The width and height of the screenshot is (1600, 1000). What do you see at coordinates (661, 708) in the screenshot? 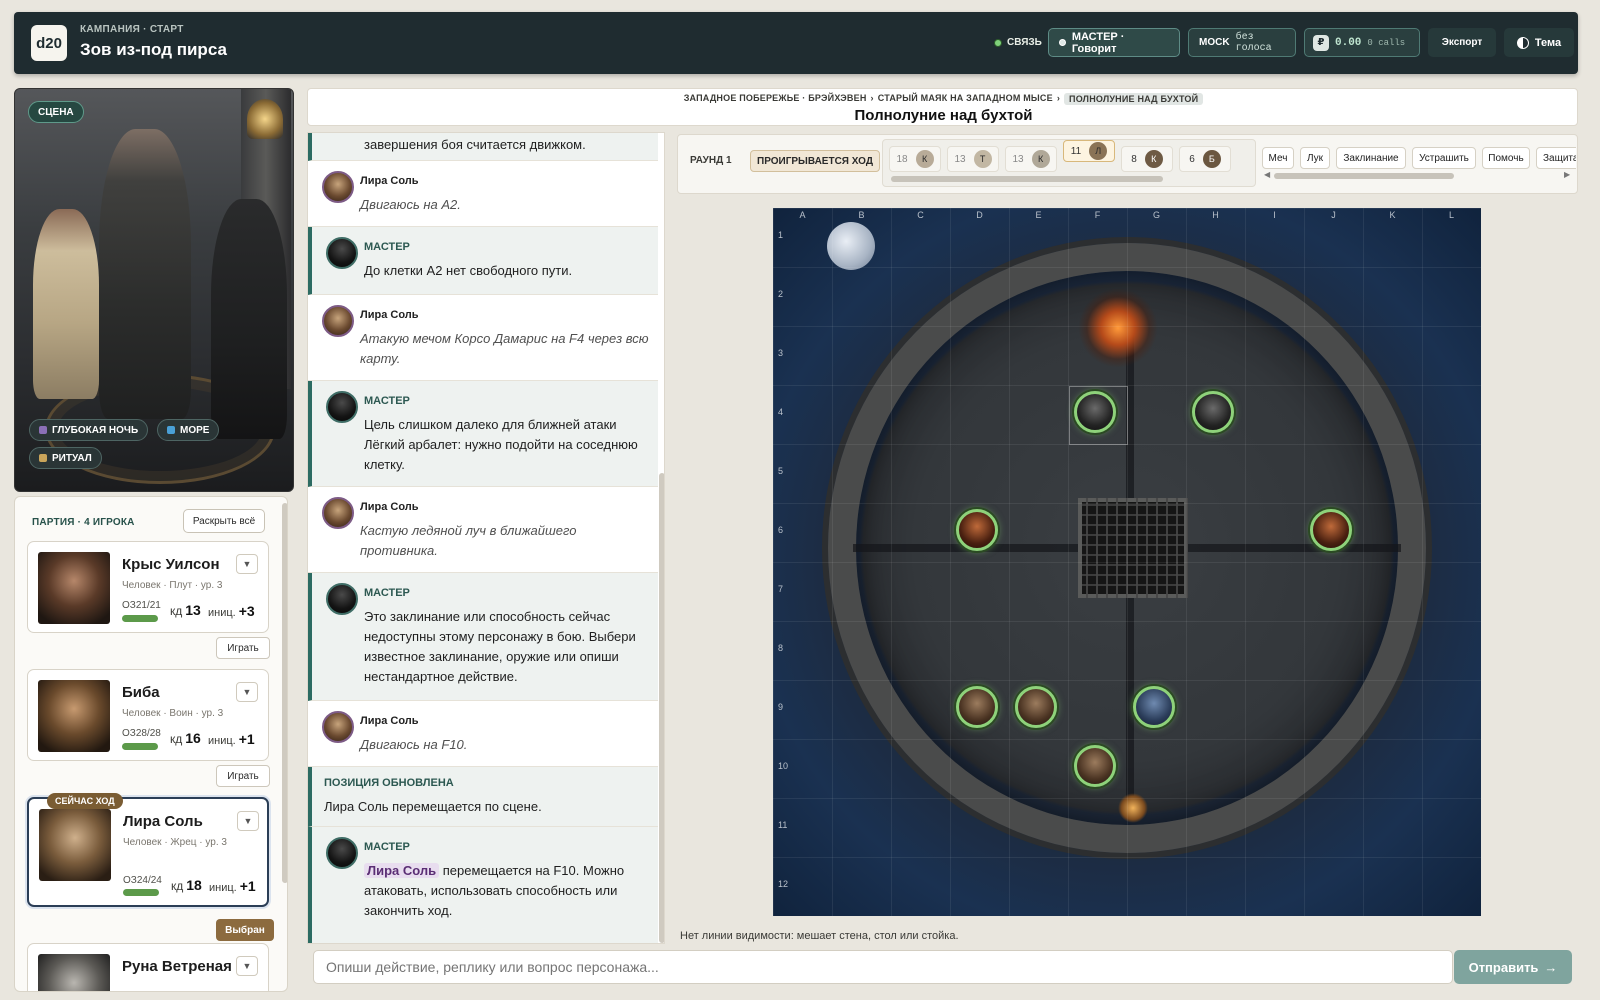
I see `chat-scrollbar` at bounding box center [661, 708].